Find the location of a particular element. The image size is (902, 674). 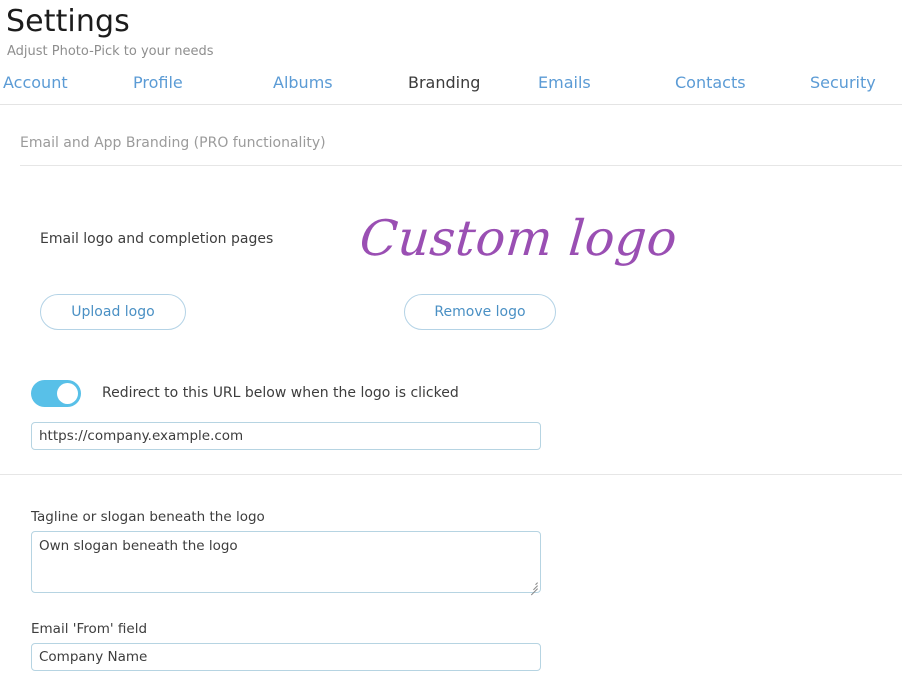

redirect-toggle-switch is located at coordinates (56, 393).